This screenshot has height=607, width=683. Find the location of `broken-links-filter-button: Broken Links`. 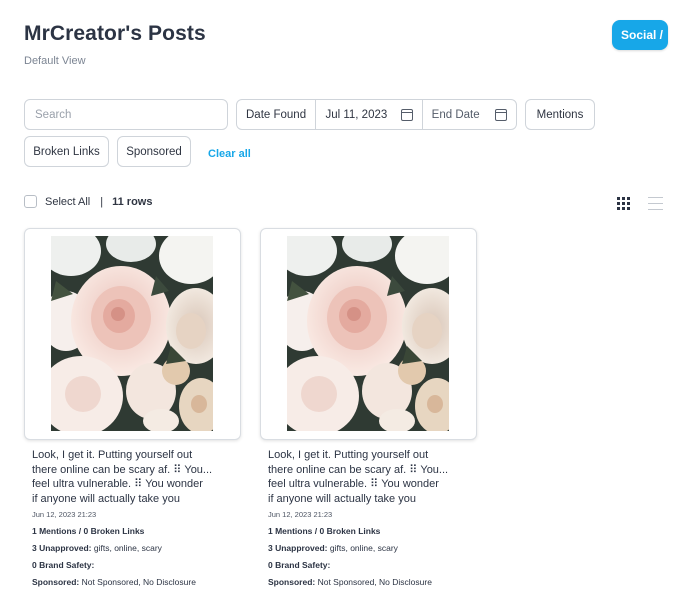

broken-links-filter-button: Broken Links is located at coordinates (66, 151).